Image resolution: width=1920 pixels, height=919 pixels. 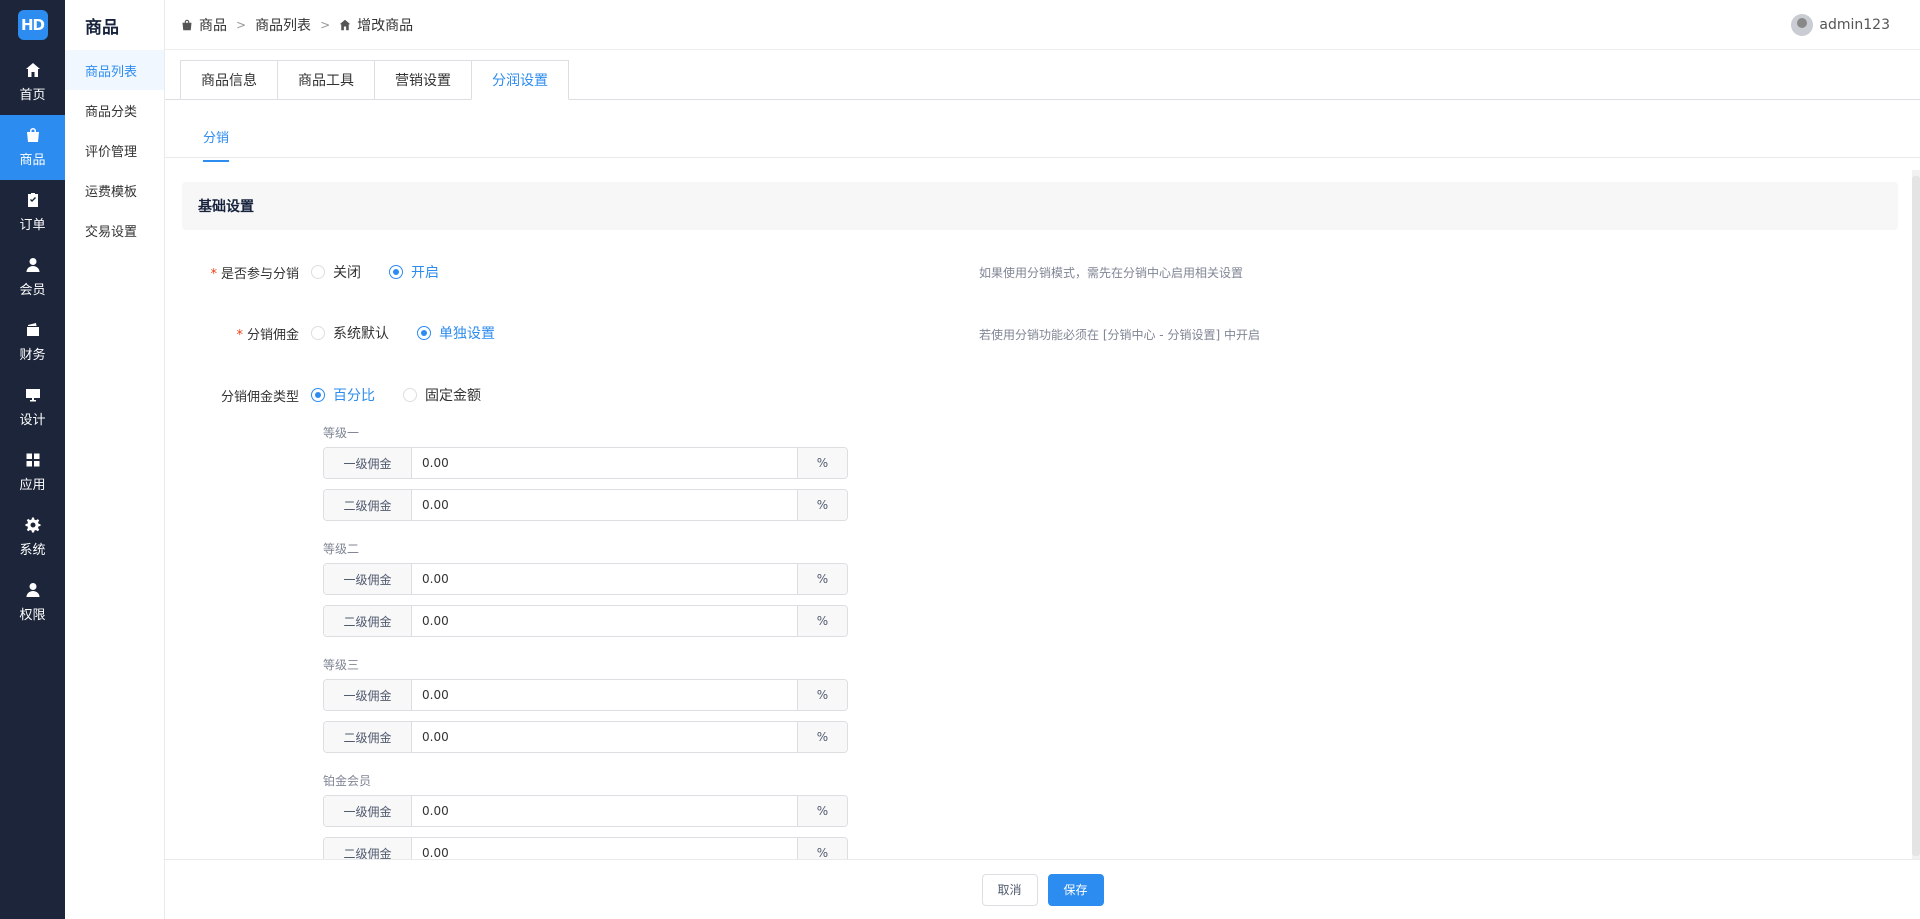 What do you see at coordinates (213, 25) in the screenshot?
I see `breadcrumb-root-label: 商品` at bounding box center [213, 25].